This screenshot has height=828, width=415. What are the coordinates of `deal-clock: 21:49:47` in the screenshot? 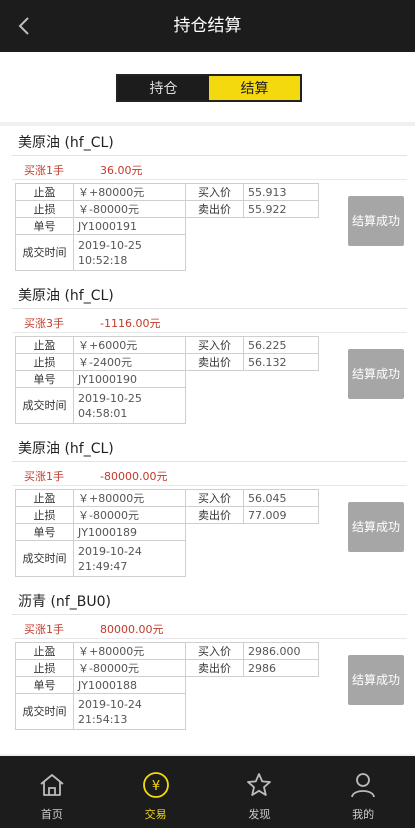 It's located at (103, 566).